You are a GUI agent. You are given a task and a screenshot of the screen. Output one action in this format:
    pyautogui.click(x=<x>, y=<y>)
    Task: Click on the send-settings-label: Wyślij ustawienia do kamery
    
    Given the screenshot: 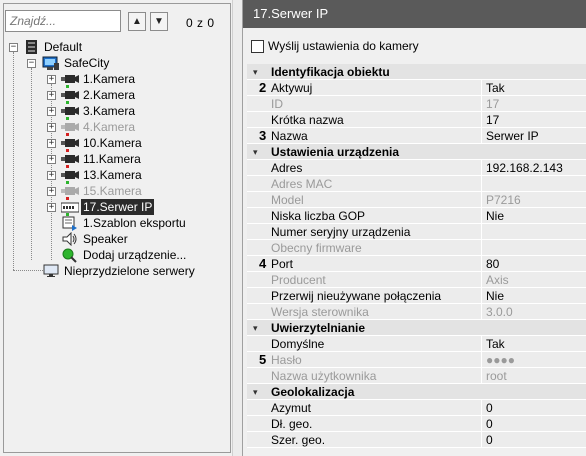 What is the action you would take?
    pyautogui.click(x=343, y=46)
    